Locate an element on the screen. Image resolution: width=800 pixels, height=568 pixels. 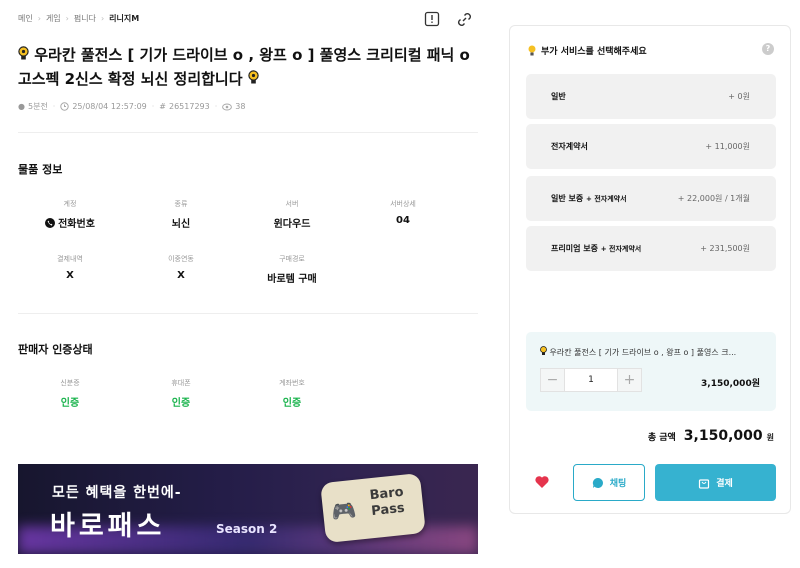
favorite-button is located at coordinates (542, 482).